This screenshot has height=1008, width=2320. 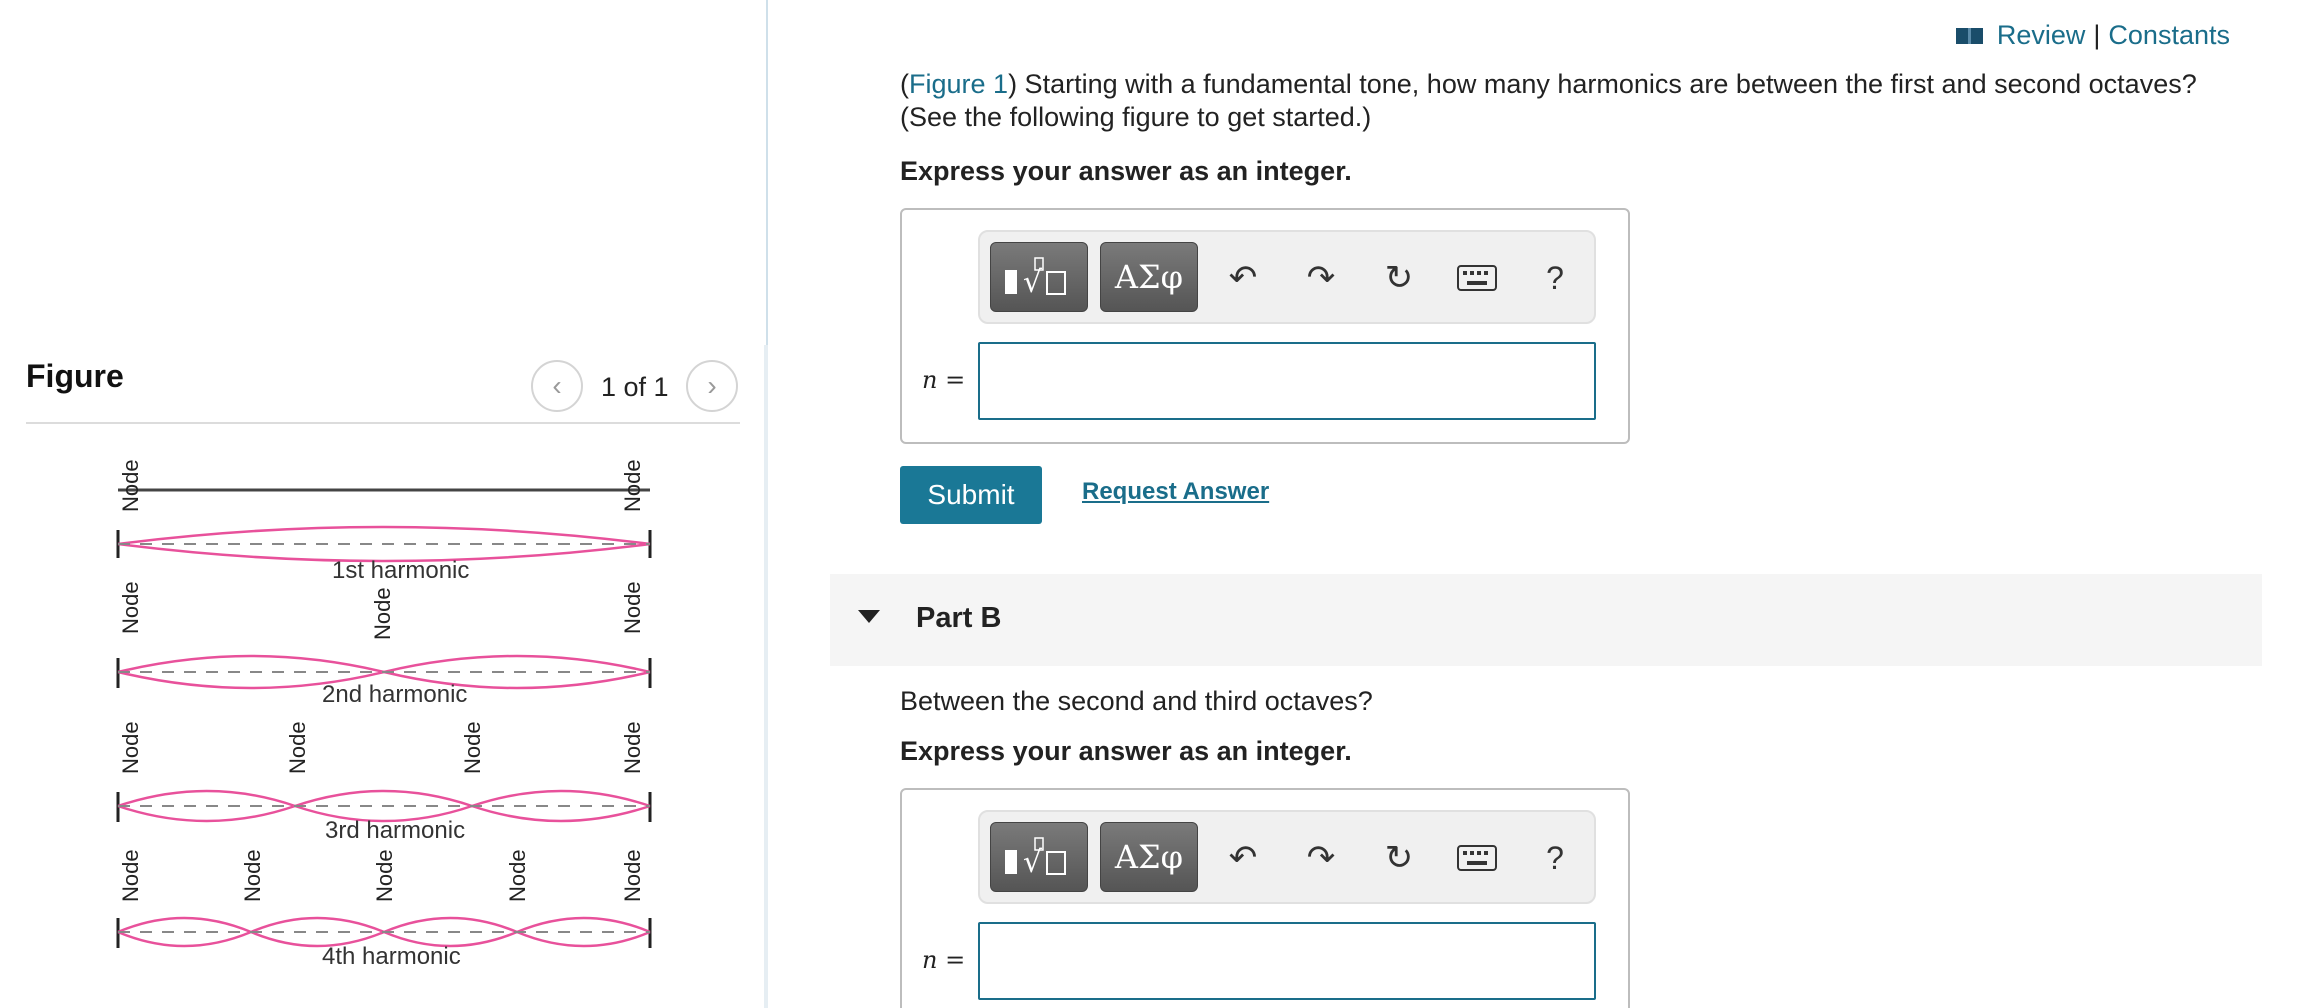 What do you see at coordinates (394, 694) in the screenshot?
I see `harmonic-label: 2nd harmonic` at bounding box center [394, 694].